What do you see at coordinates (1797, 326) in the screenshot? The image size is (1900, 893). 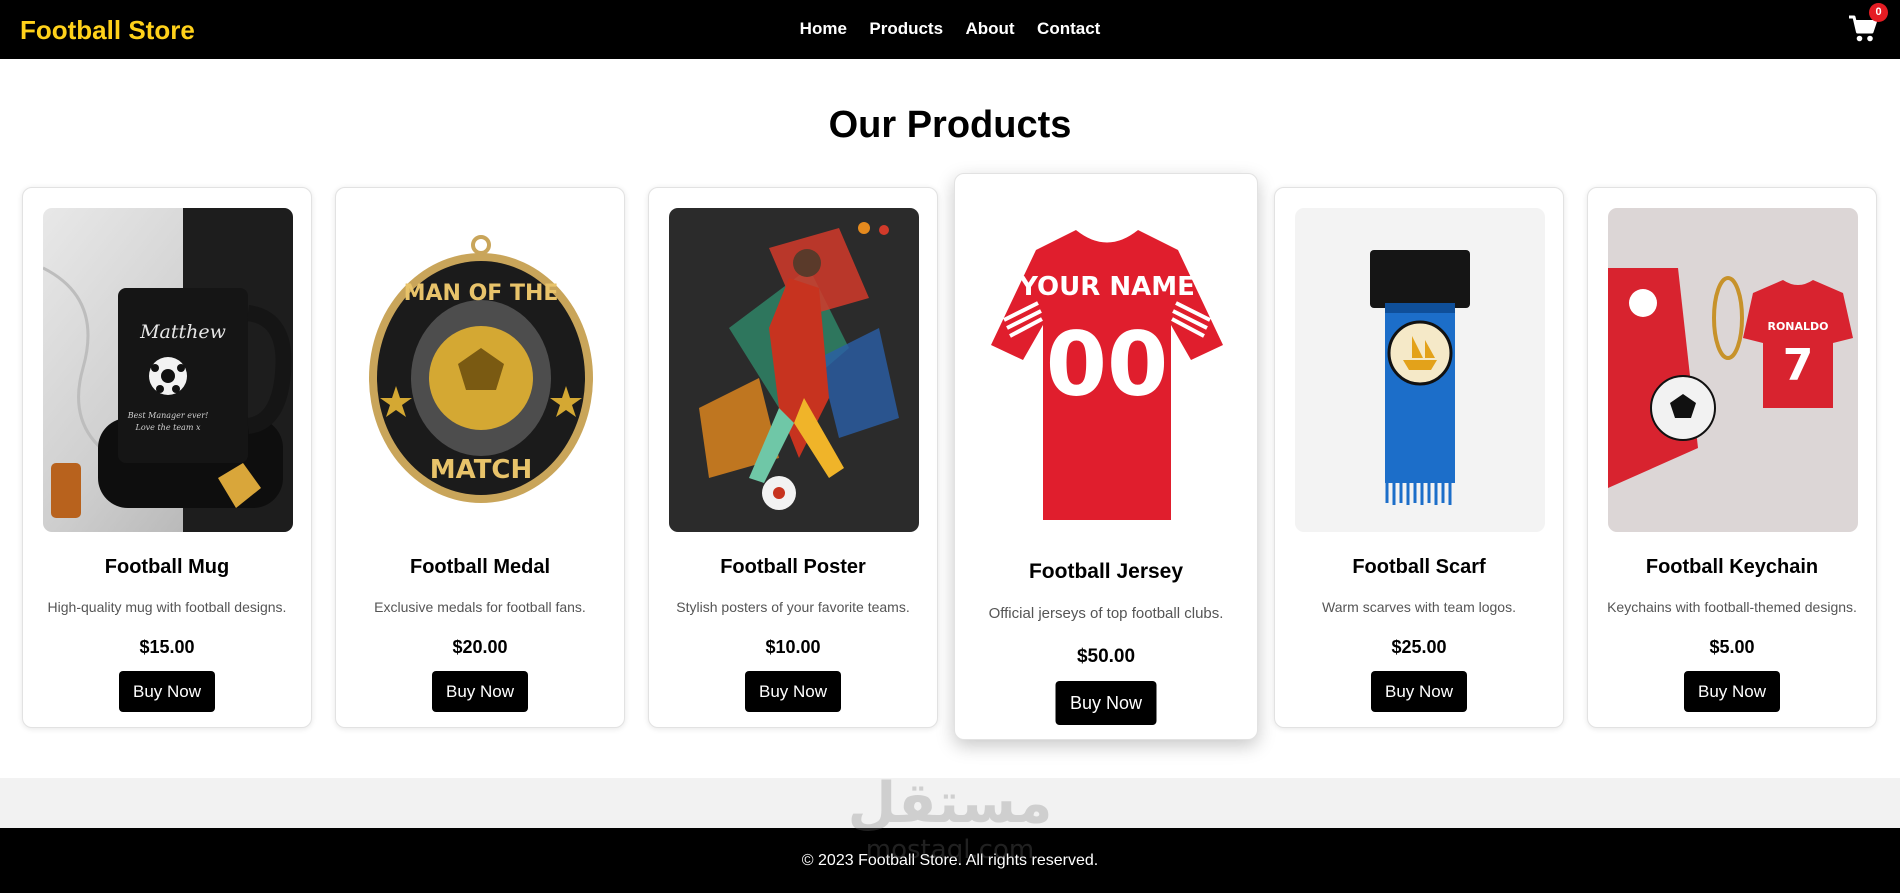 I see `svg-text: RONALDO` at bounding box center [1797, 326].